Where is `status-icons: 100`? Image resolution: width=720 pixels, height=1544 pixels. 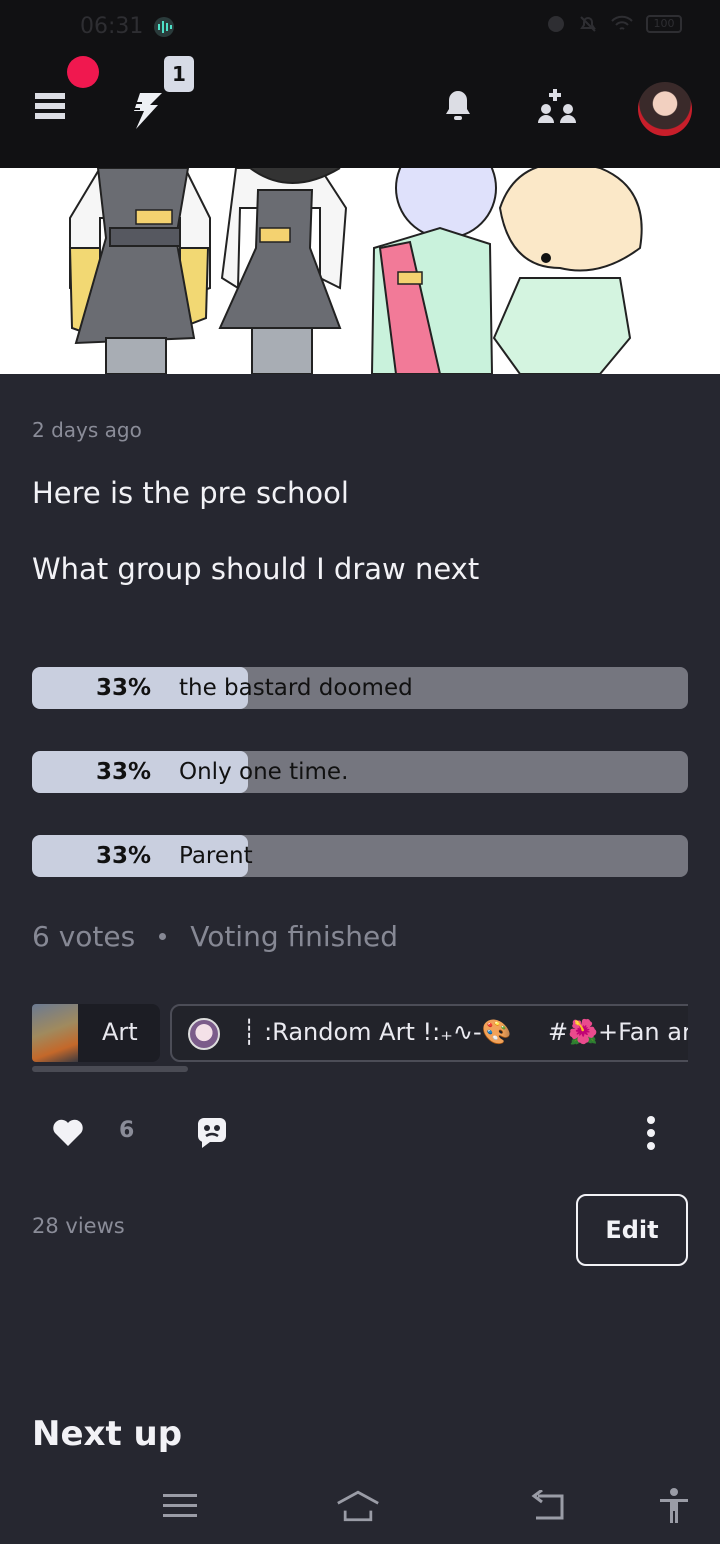 status-icons: 100 is located at coordinates (614, 24).